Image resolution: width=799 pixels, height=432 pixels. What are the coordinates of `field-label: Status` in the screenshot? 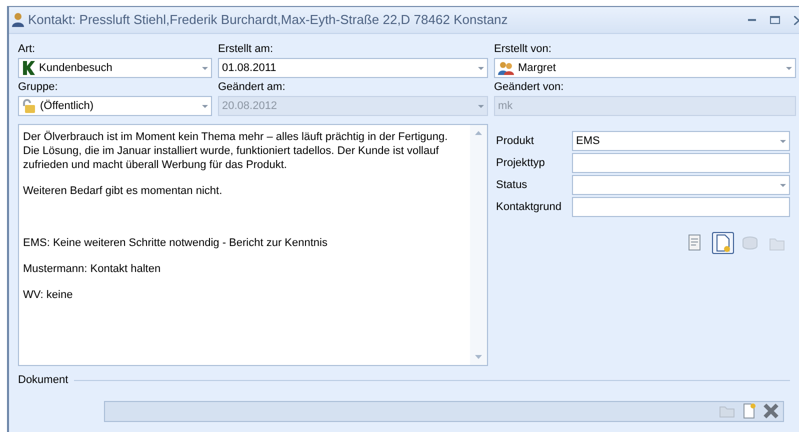 It's located at (512, 185).